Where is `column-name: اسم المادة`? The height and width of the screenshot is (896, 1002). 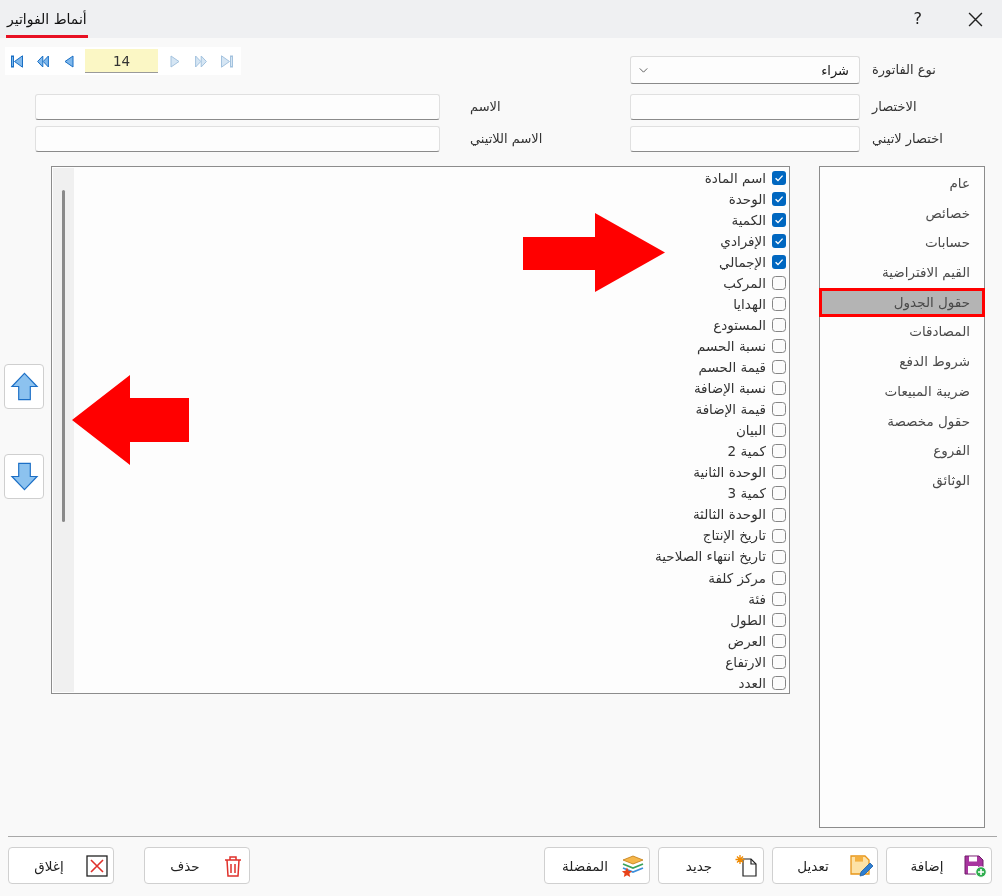
column-name: اسم المادة is located at coordinates (735, 178).